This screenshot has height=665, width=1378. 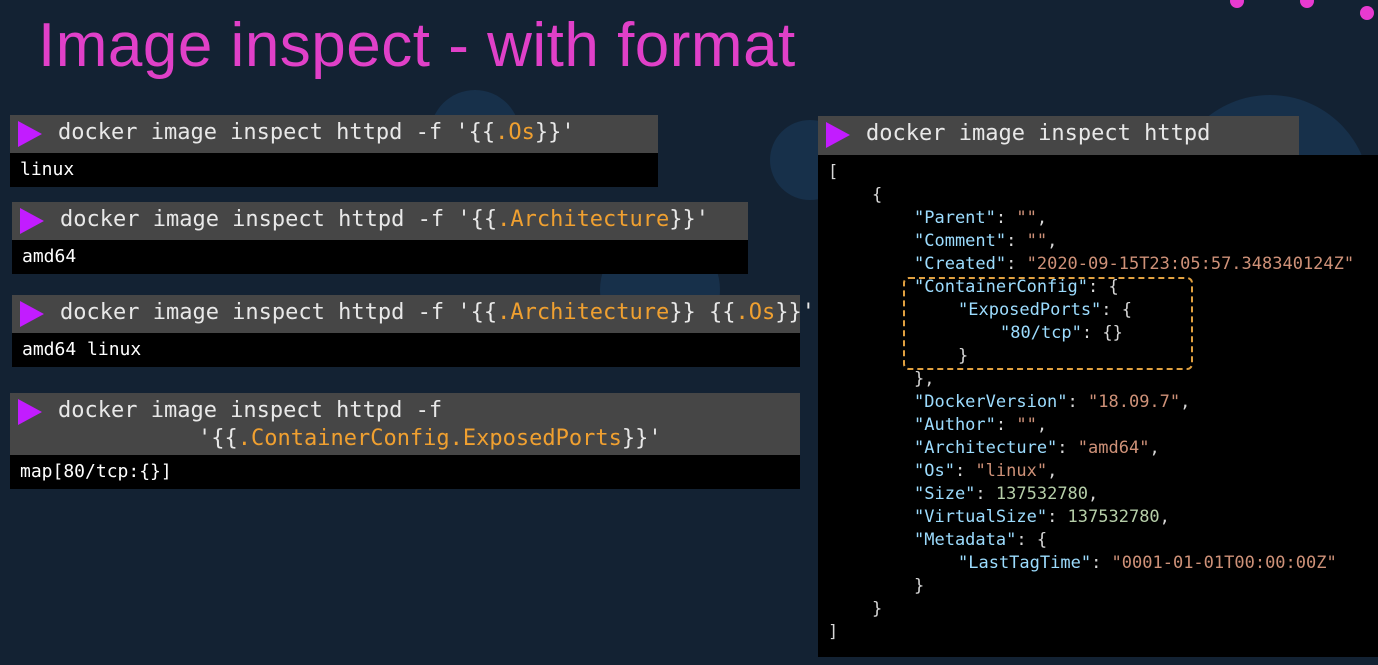 I want to click on json-line: "Author": "",, so click(x=981, y=425).